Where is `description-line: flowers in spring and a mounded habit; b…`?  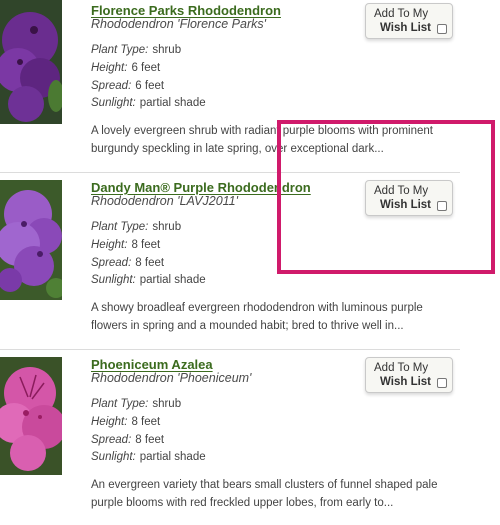
description-line: flowers in spring and a mounded habit; b… is located at coordinates (247, 326).